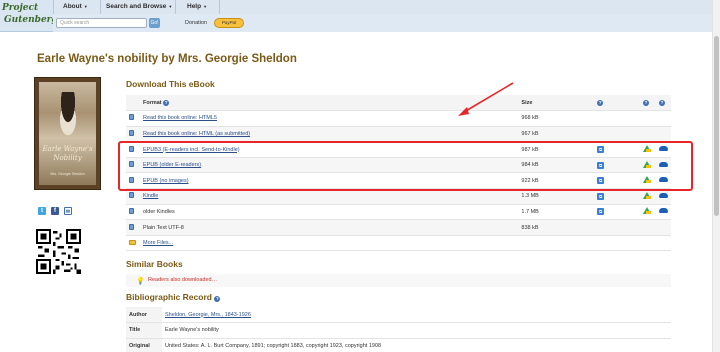 Image resolution: width=720 pixels, height=352 pixels. Describe the element at coordinates (208, 315) in the screenshot. I see `author-link: Sheldon, Georgie, Mrs., 1843-1926` at that location.